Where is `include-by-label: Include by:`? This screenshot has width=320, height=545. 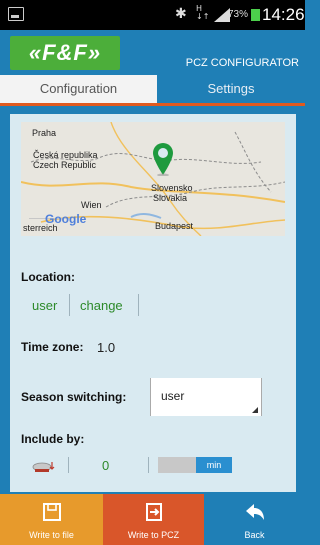
include-by-label: Include by: is located at coordinates (53, 439).